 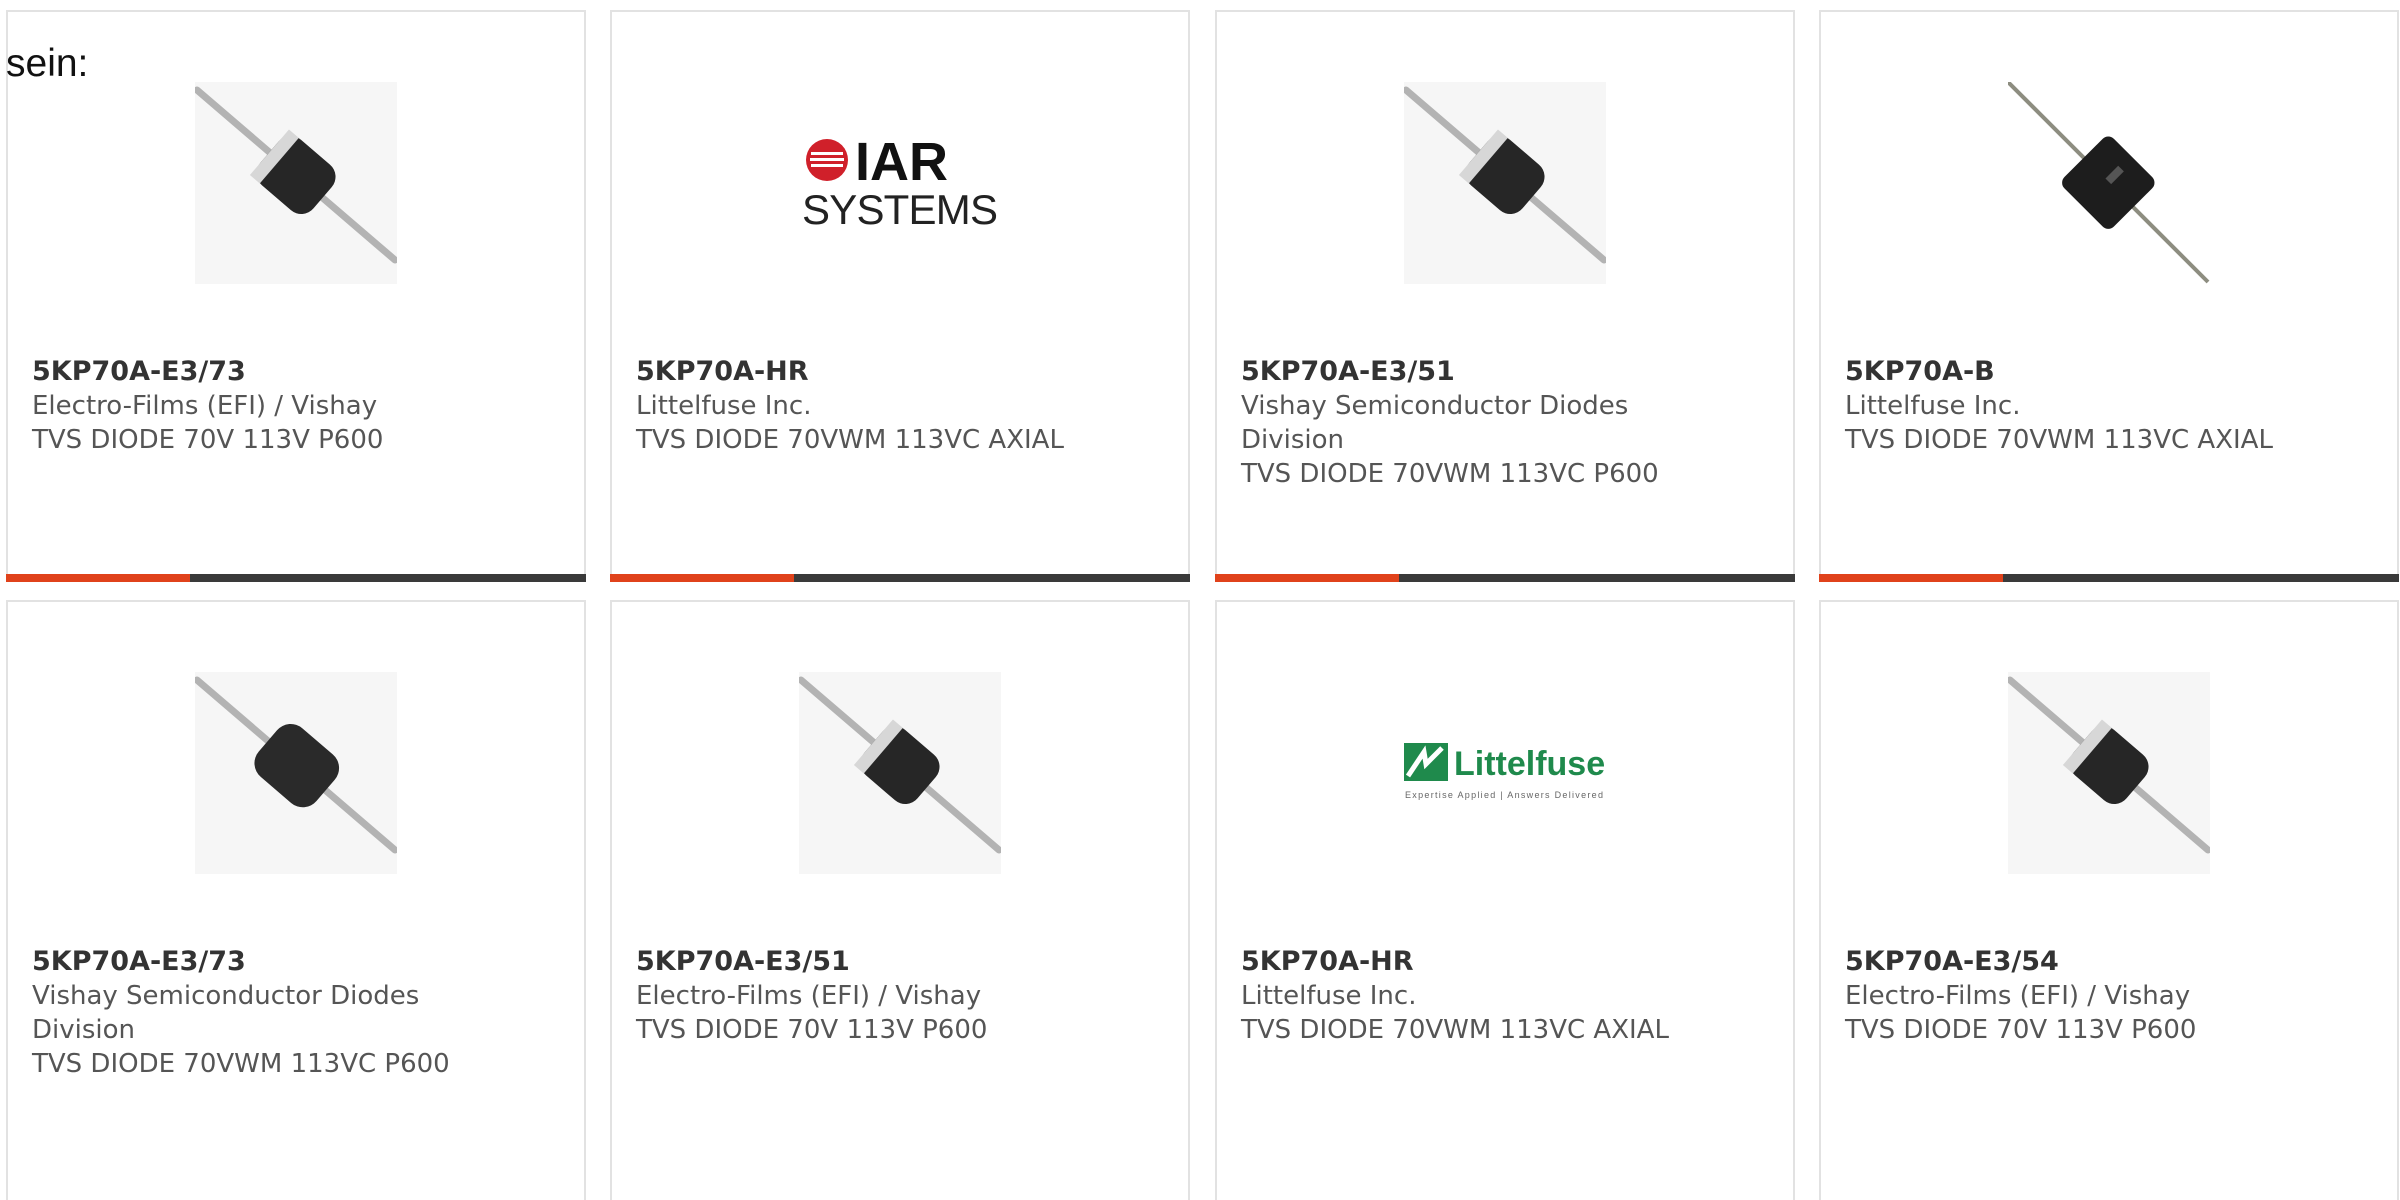 I want to click on diode-axial-plain-icon, so click(x=296, y=773).